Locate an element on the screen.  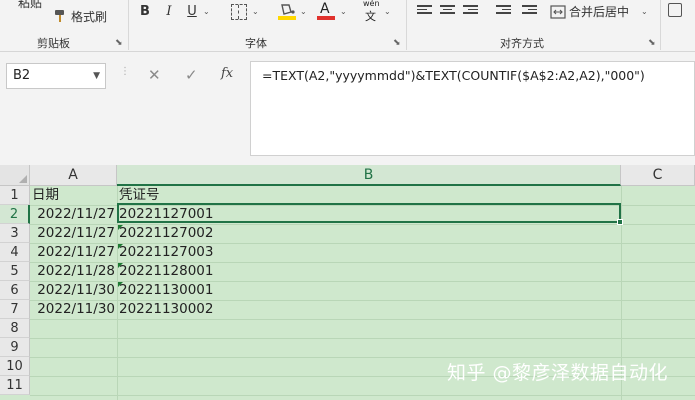
cell-a6: 2022/11/30 is located at coordinates (73, 290).